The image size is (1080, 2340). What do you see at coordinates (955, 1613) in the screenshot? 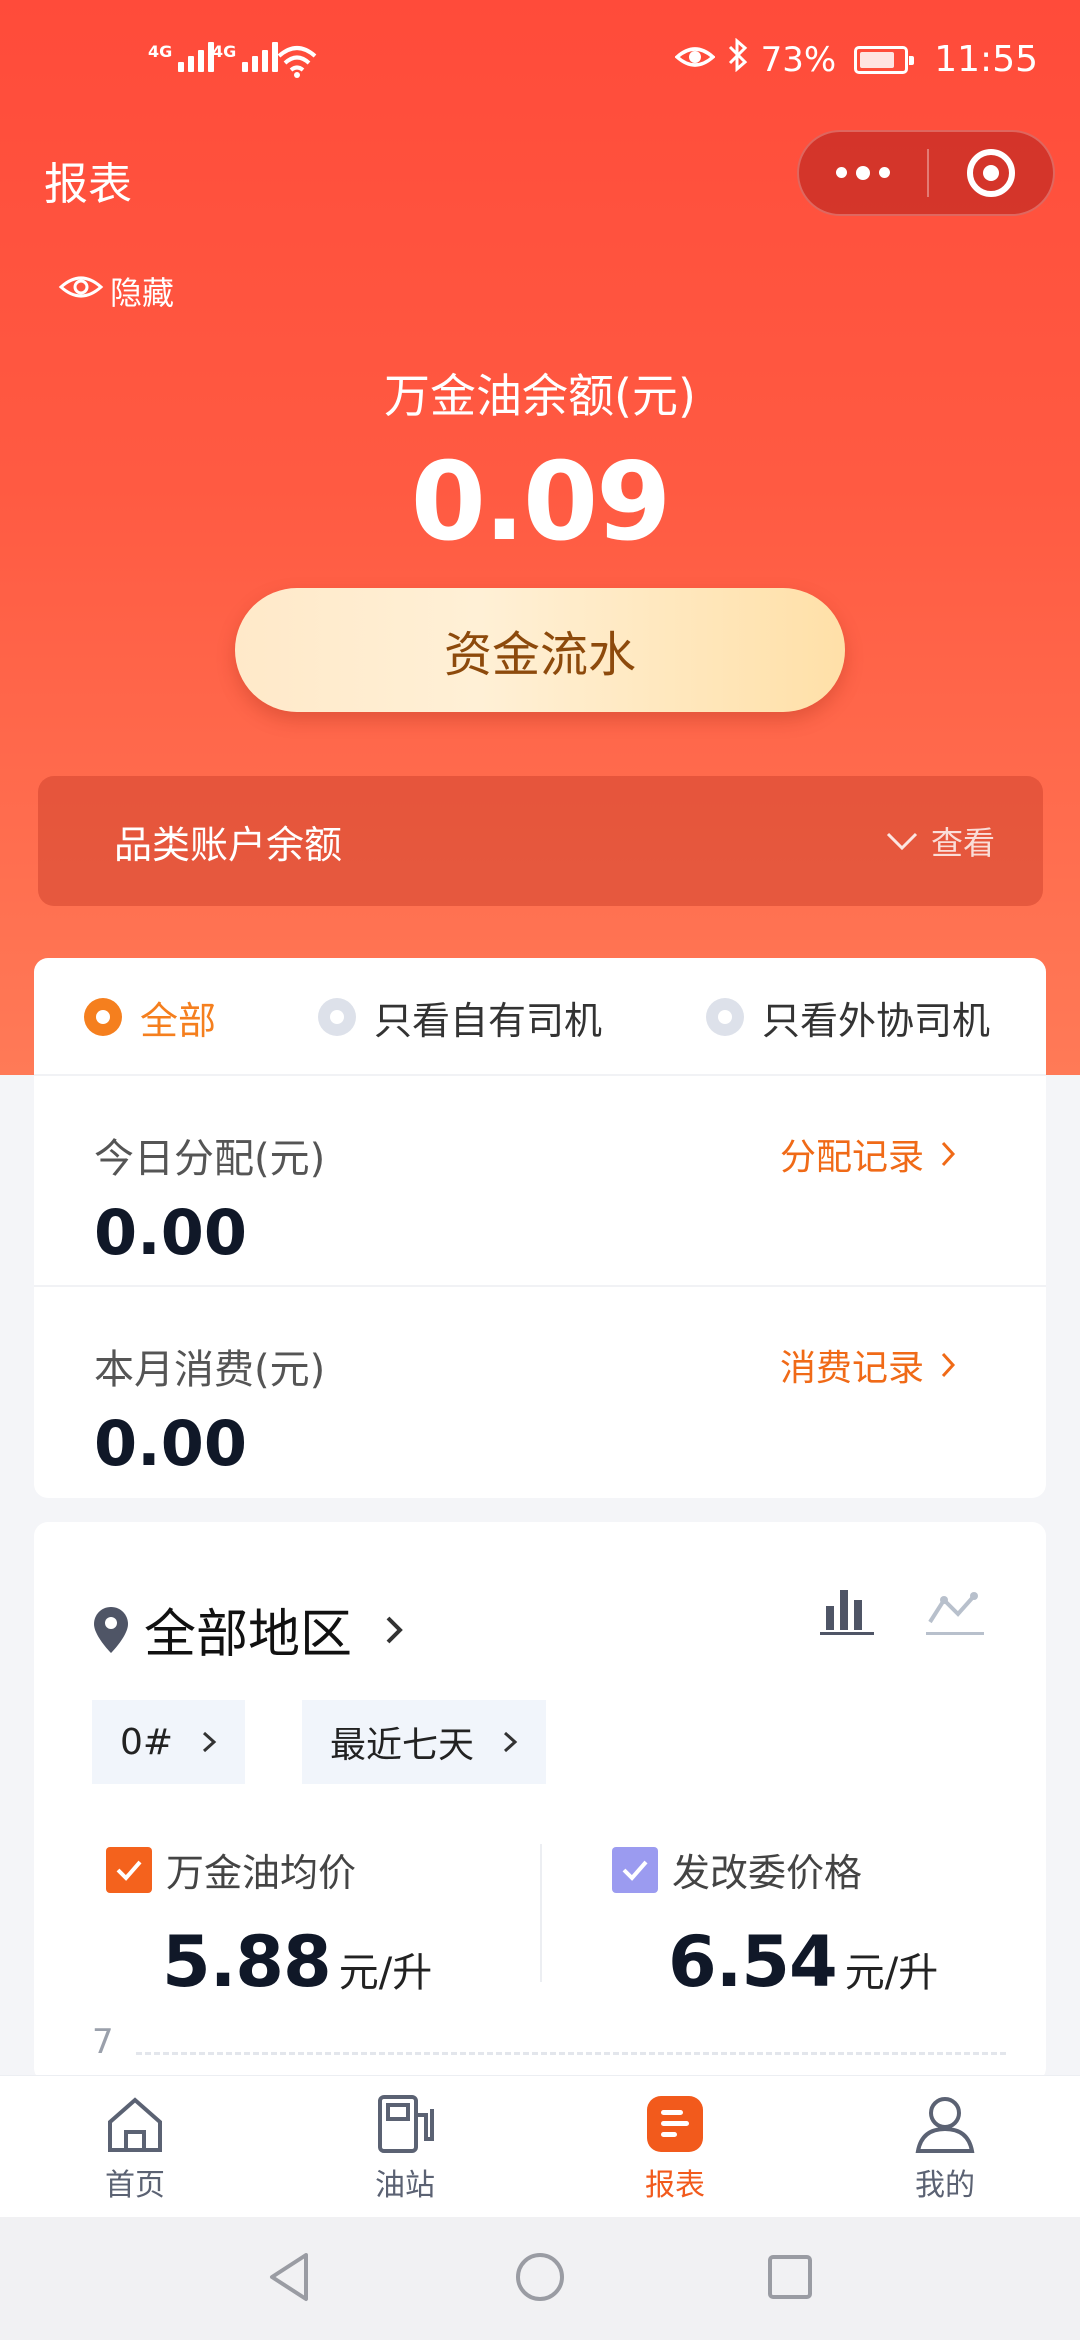
I see `line-chart-icon` at bounding box center [955, 1613].